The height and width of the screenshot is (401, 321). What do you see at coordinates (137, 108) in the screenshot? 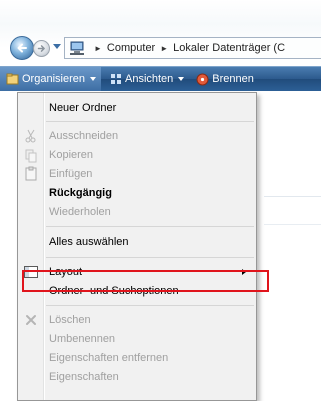
I see `menu-item-new-folder: Neuer Ordner` at bounding box center [137, 108].